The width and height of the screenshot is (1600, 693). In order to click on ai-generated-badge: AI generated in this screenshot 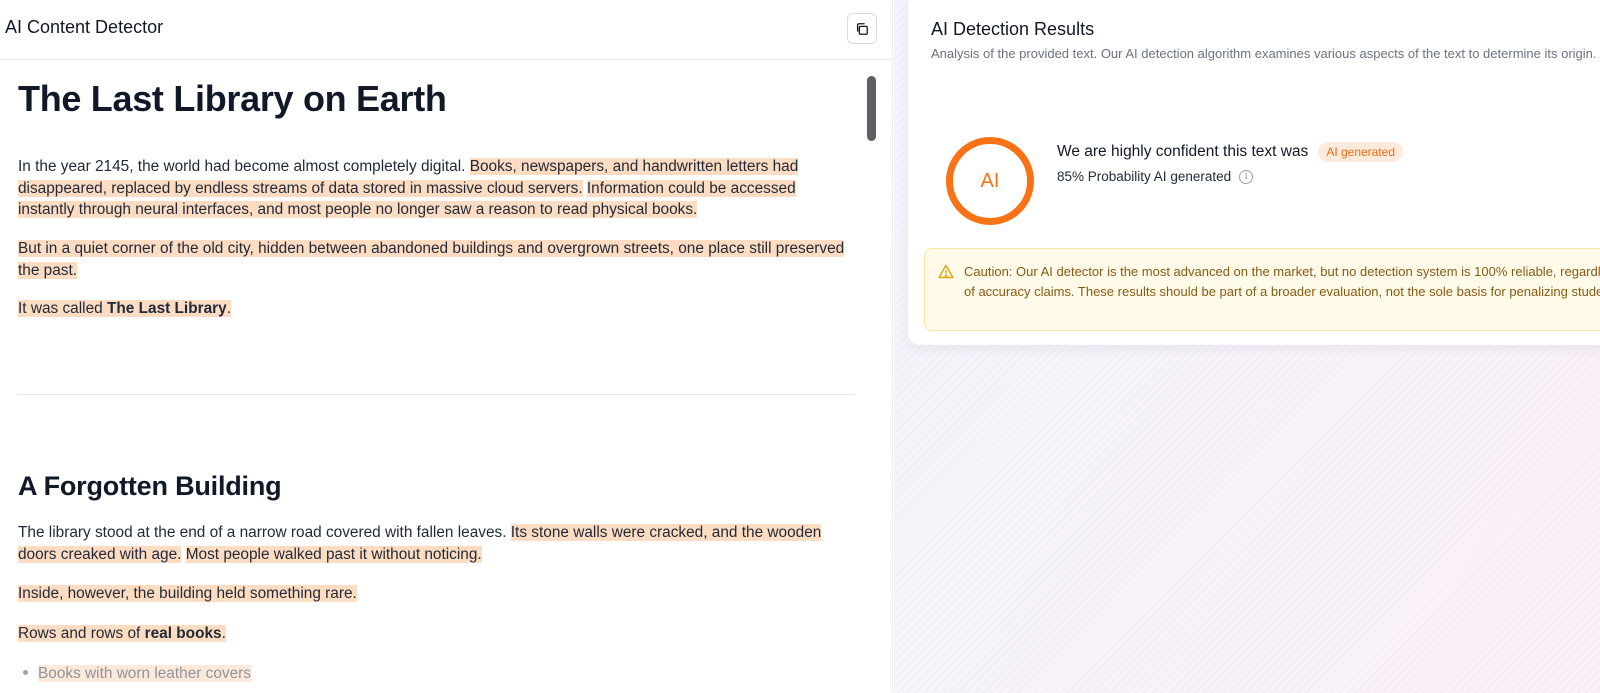, I will do `click(1361, 152)`.